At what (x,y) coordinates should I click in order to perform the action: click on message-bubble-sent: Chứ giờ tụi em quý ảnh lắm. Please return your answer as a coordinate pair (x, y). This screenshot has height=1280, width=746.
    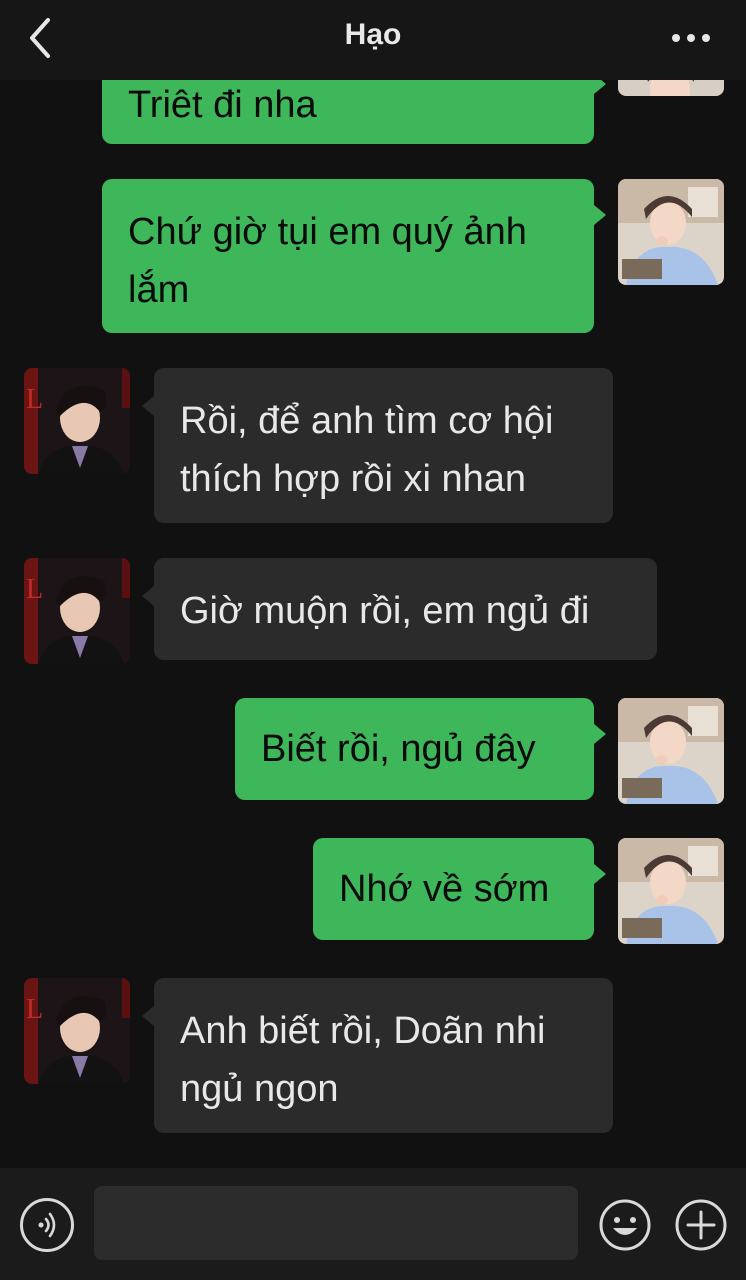
    Looking at the image, I should click on (354, 256).